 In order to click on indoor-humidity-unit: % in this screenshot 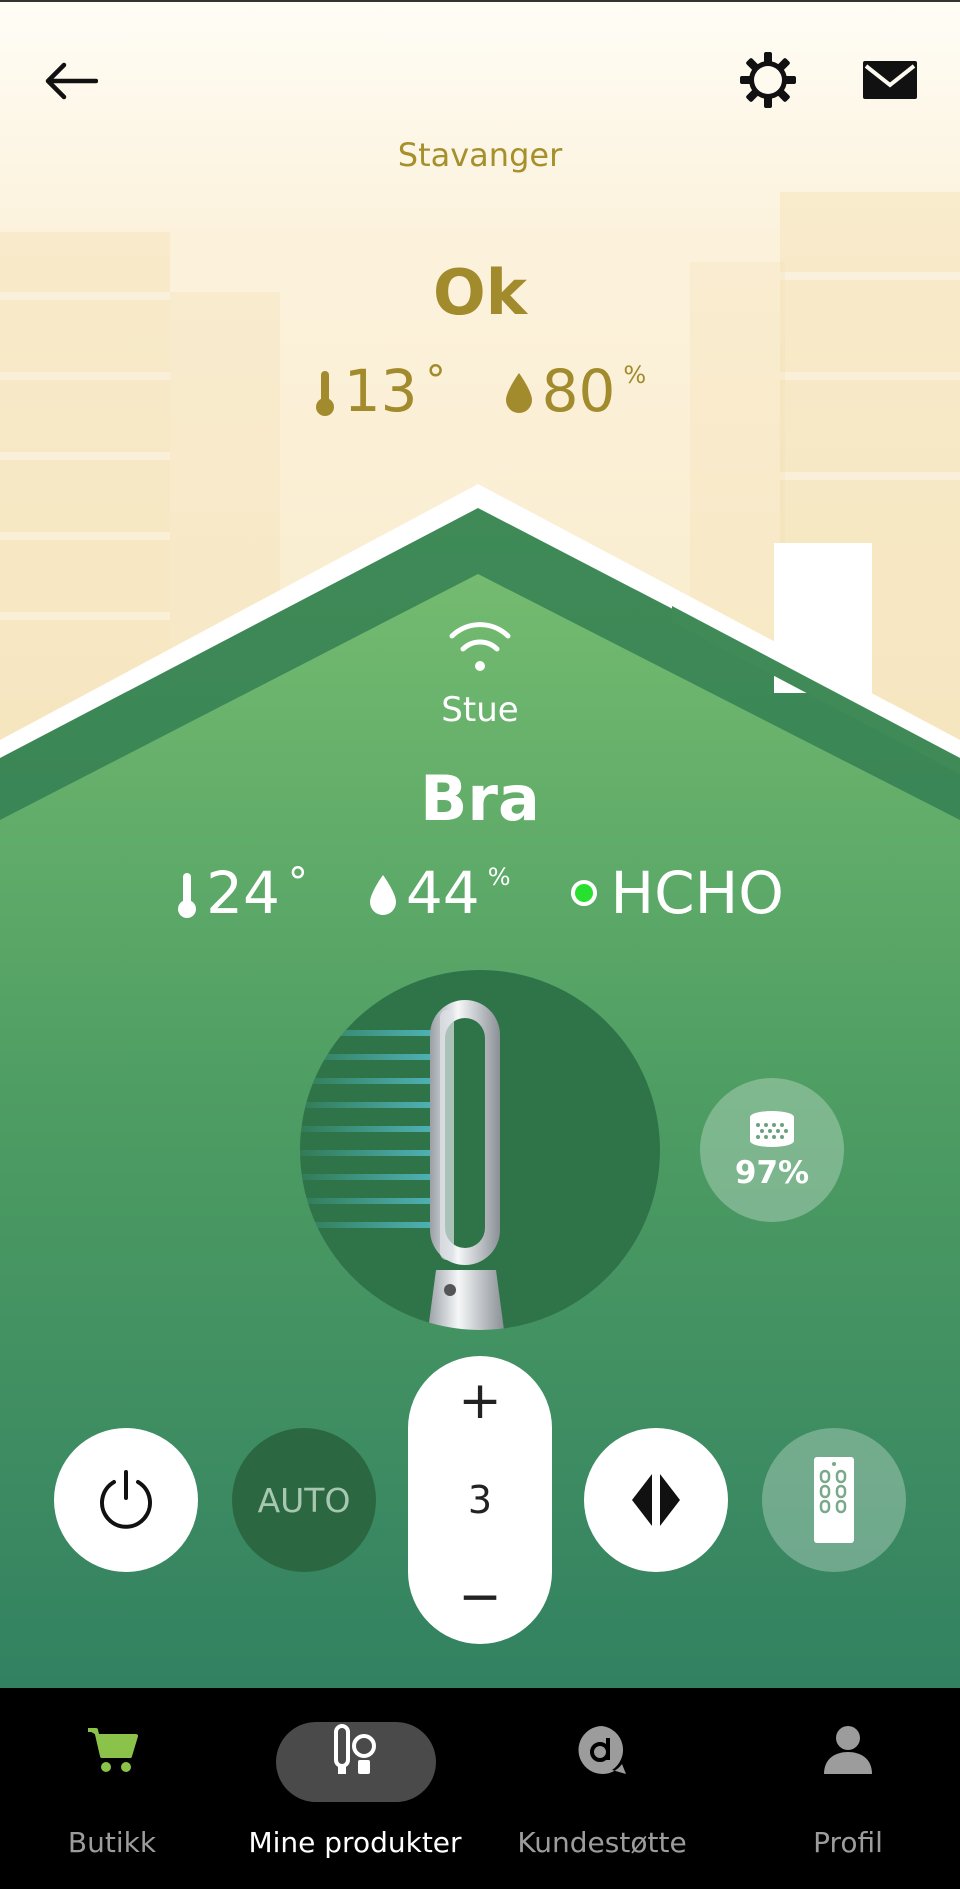, I will do `click(499, 877)`.